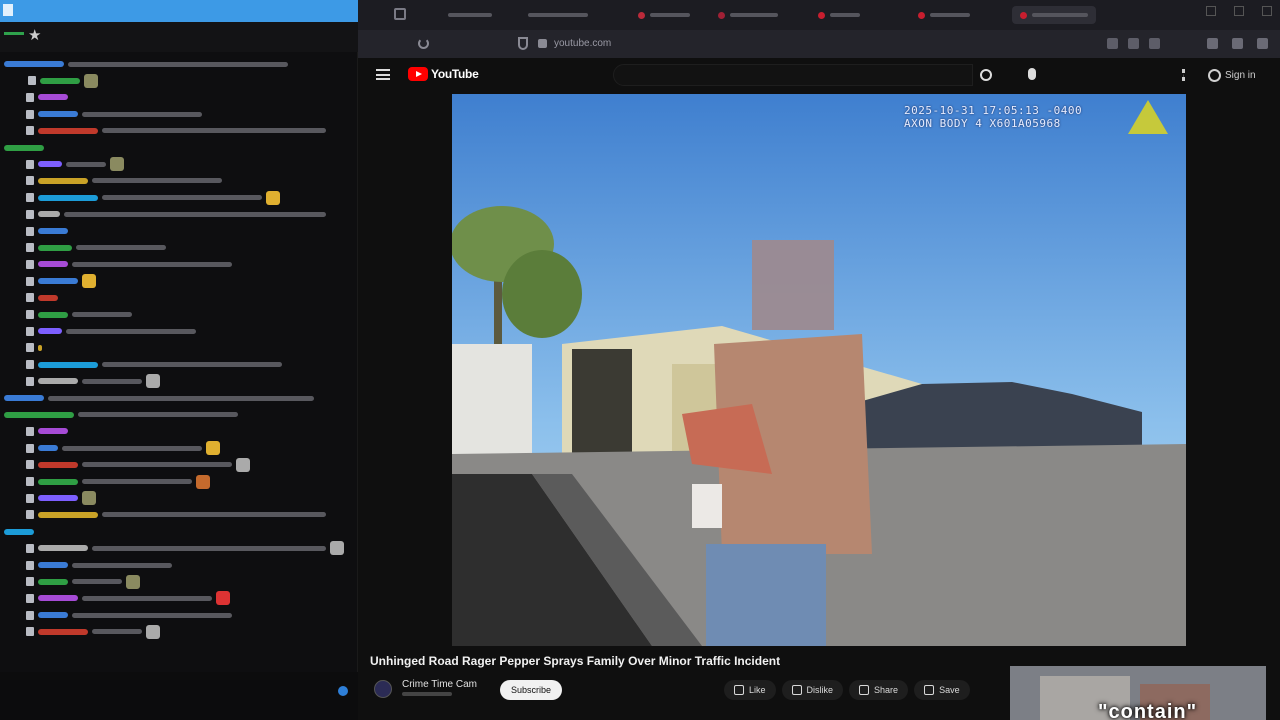 The height and width of the screenshot is (720, 1280). I want to click on hamburger-menu-icon, so click(383, 74).